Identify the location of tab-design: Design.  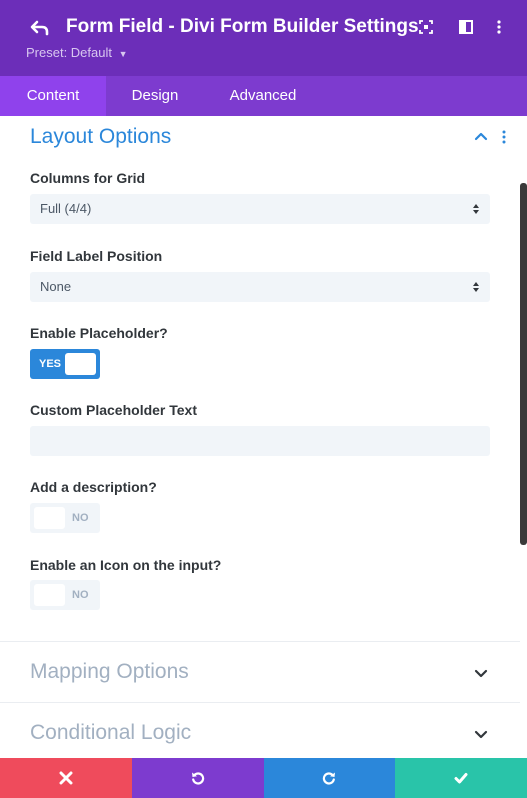
(155, 96).